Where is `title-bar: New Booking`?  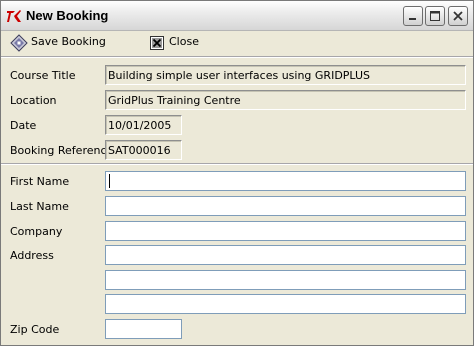
title-bar: New Booking is located at coordinates (237, 16).